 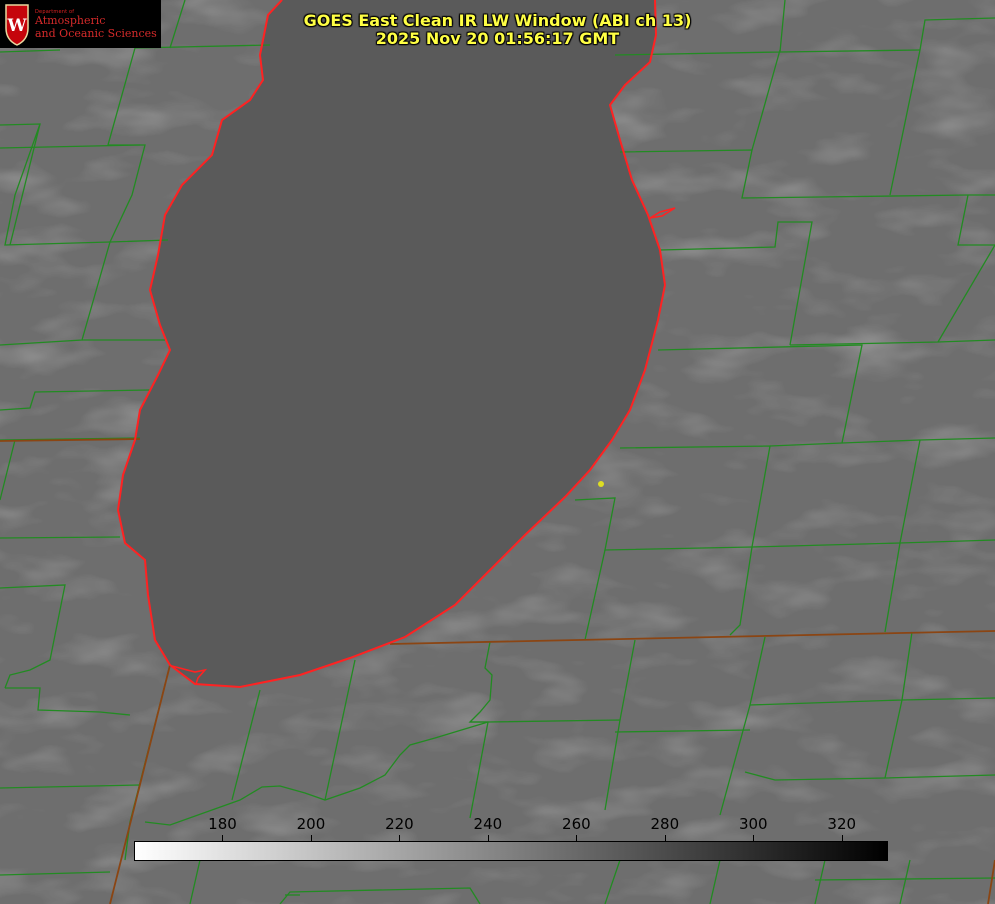 What do you see at coordinates (311, 824) in the screenshot?
I see `colorbar-tick-label: 200` at bounding box center [311, 824].